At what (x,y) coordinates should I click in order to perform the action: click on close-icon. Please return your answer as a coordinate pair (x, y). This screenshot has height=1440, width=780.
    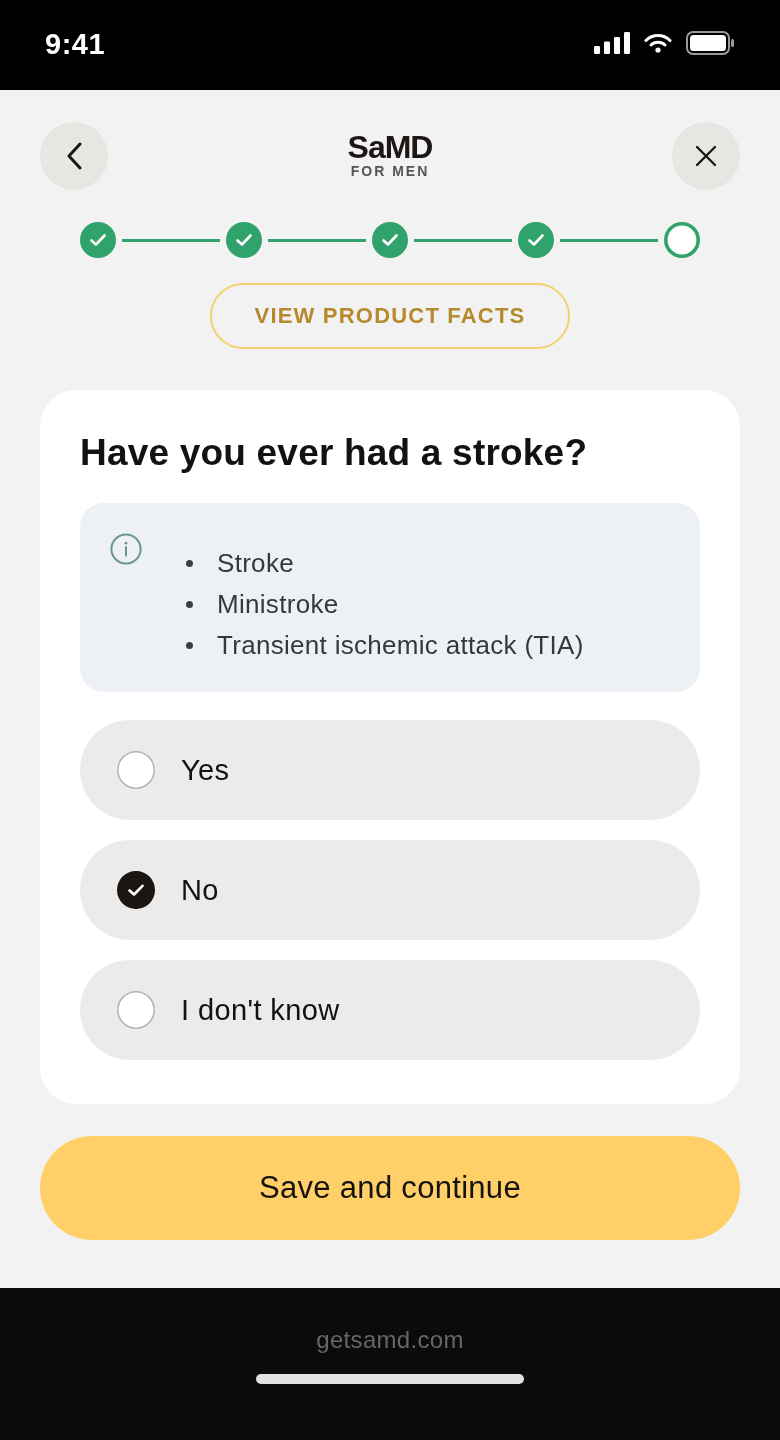
    Looking at the image, I should click on (706, 156).